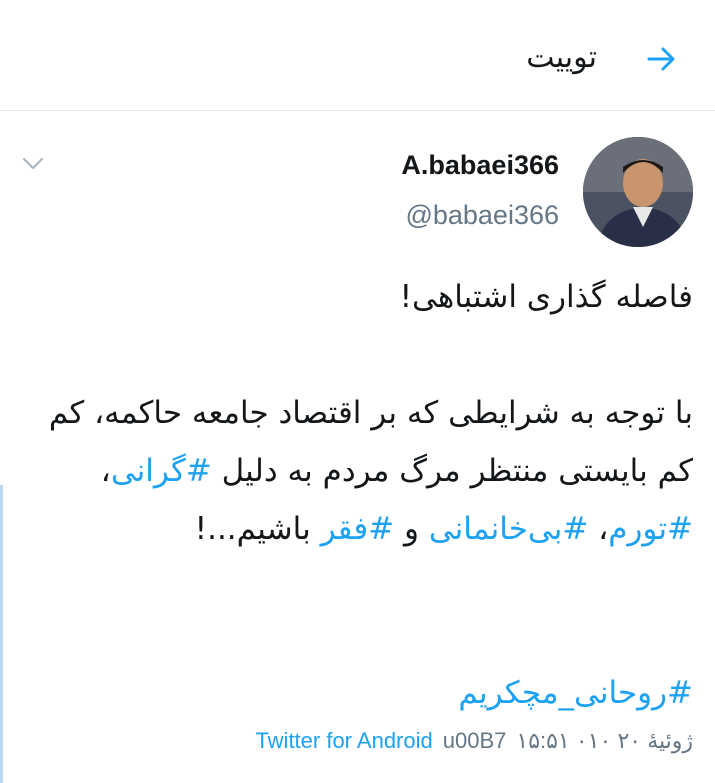 The image size is (715, 783). I want to click on source-separator: u00B7, so click(474, 740).